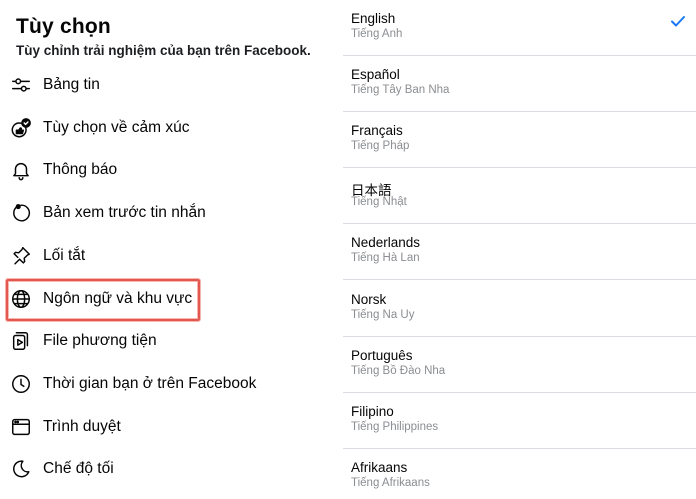  Describe the element at coordinates (80, 169) in the screenshot. I see `settings-item-label: Thông báo` at that location.